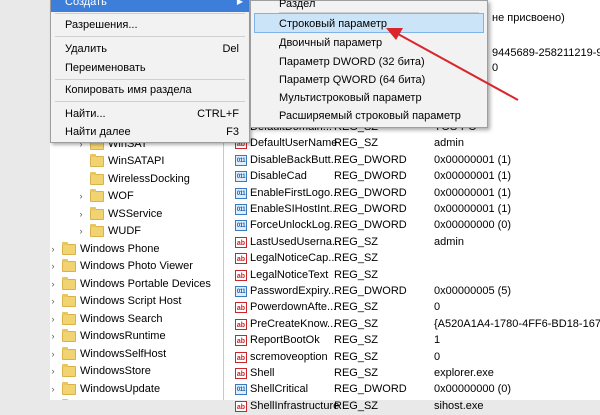 The height and width of the screenshot is (415, 600). What do you see at coordinates (412, 389) in the screenshot?
I see `value-row: 011 ShellCritical REG_DWORD 0x00000000 (0)` at bounding box center [412, 389].